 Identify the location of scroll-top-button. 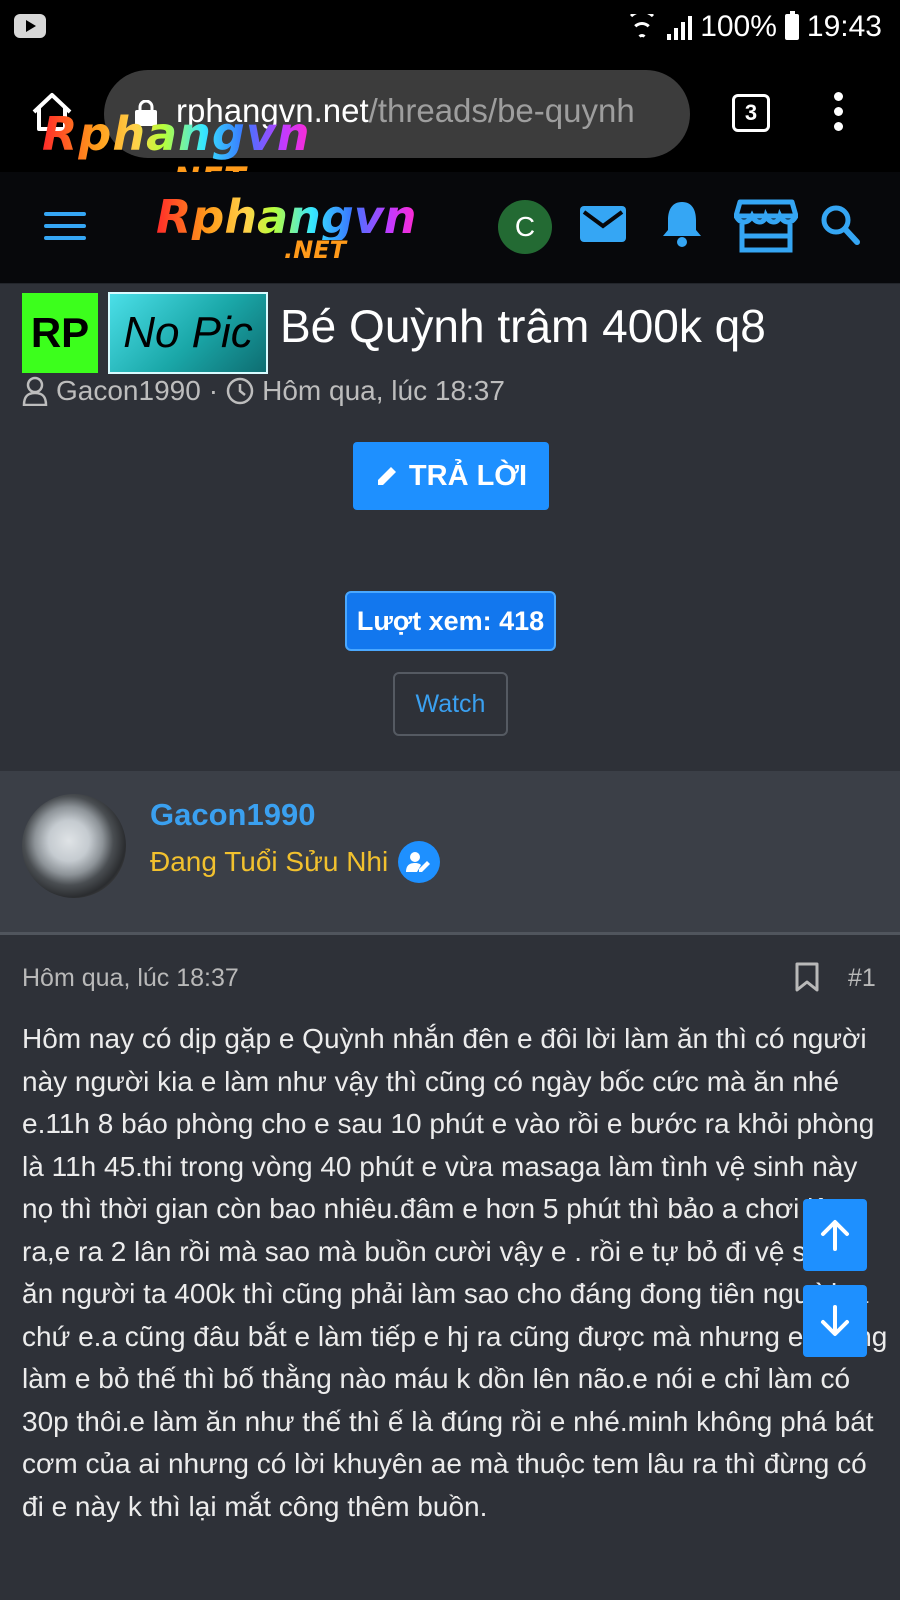
(835, 1235).